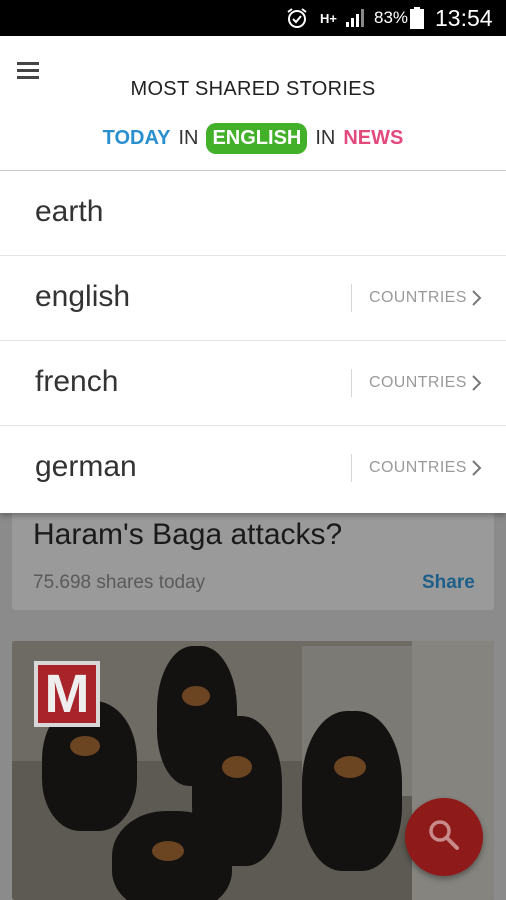 Image resolution: width=506 pixels, height=900 pixels. Describe the element at coordinates (67, 694) in the screenshot. I see `publisher-logo: M` at that location.